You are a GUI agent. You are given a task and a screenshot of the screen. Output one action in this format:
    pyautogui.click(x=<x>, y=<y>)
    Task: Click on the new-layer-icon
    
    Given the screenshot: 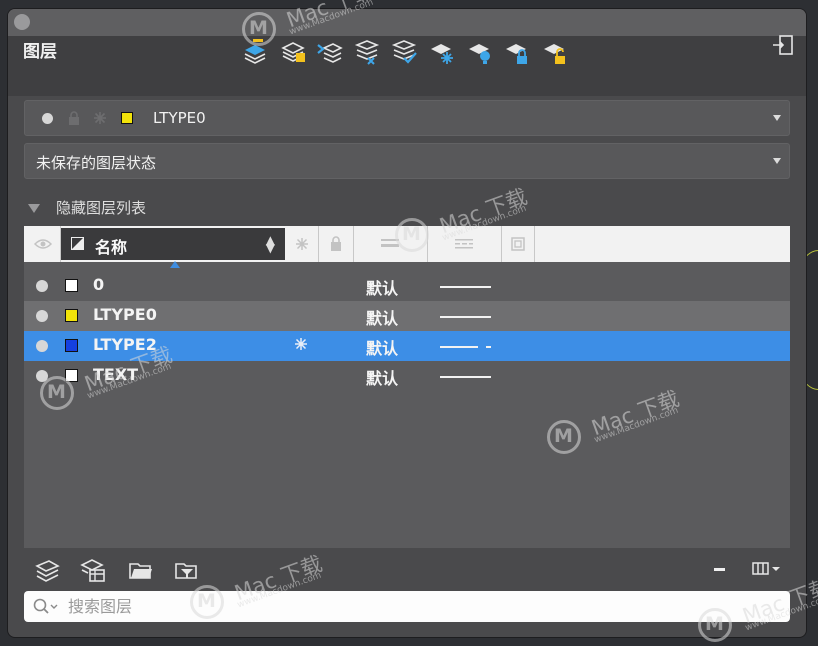 What is the action you would take?
    pyautogui.click(x=255, y=52)
    